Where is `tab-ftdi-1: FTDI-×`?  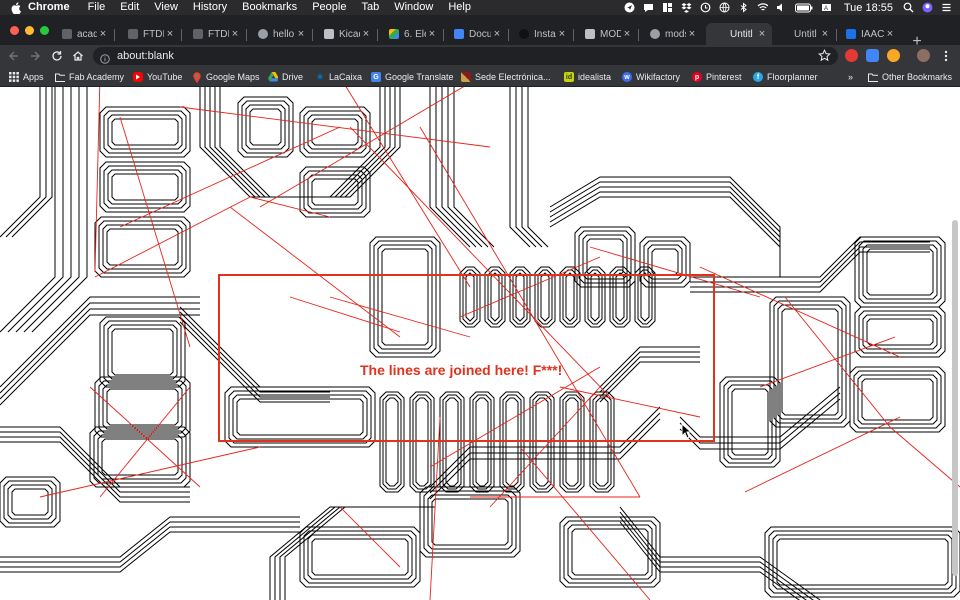 tab-ftdi-1: FTDI-× is located at coordinates (151, 34).